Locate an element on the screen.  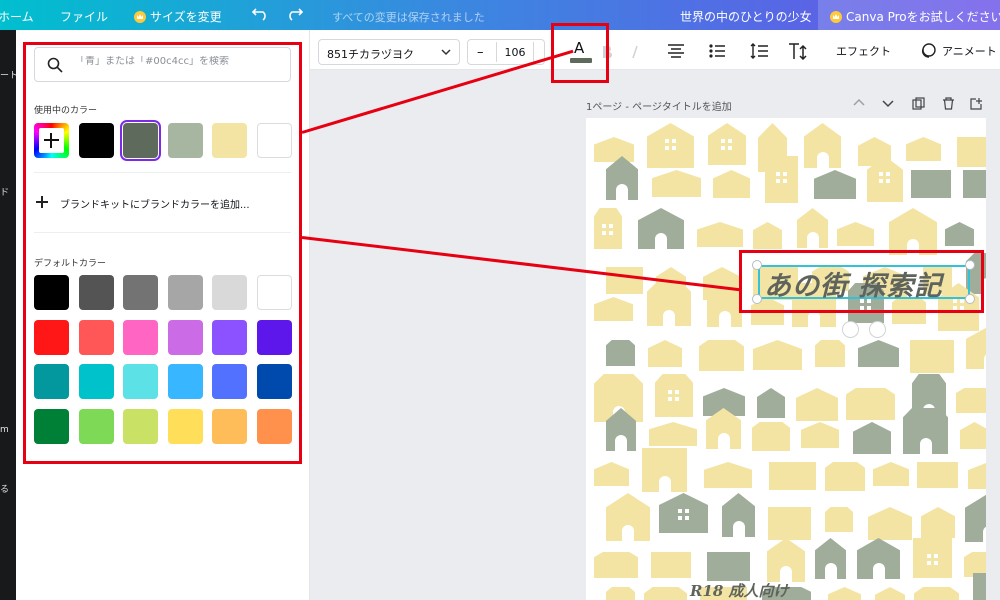
list-icon is located at coordinates (717, 51).